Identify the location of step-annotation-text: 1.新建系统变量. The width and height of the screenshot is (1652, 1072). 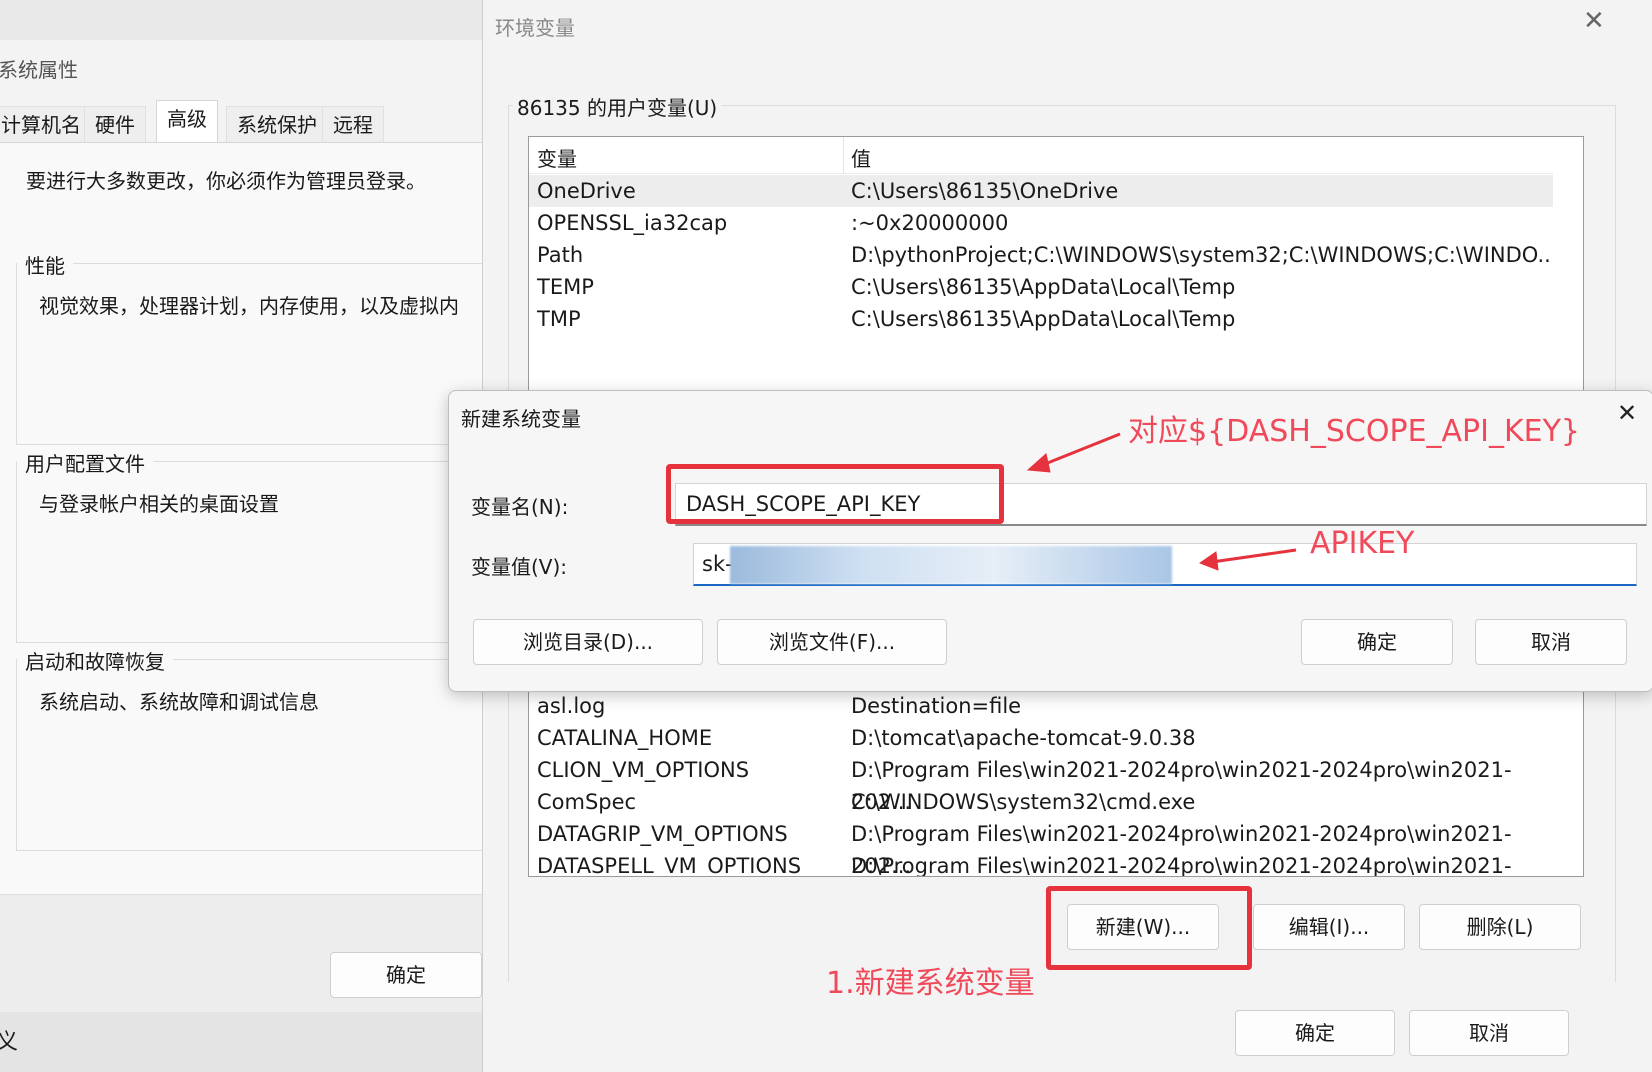
(930, 983).